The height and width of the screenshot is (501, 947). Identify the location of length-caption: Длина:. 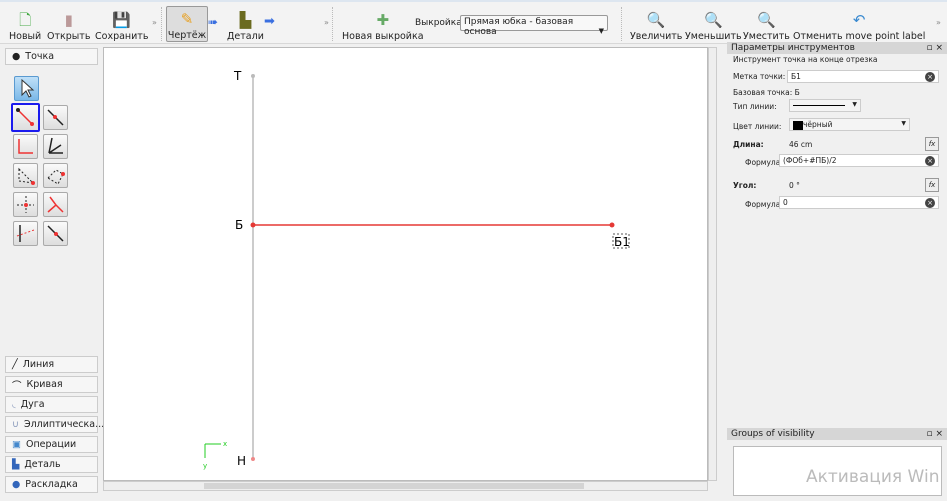
(748, 144).